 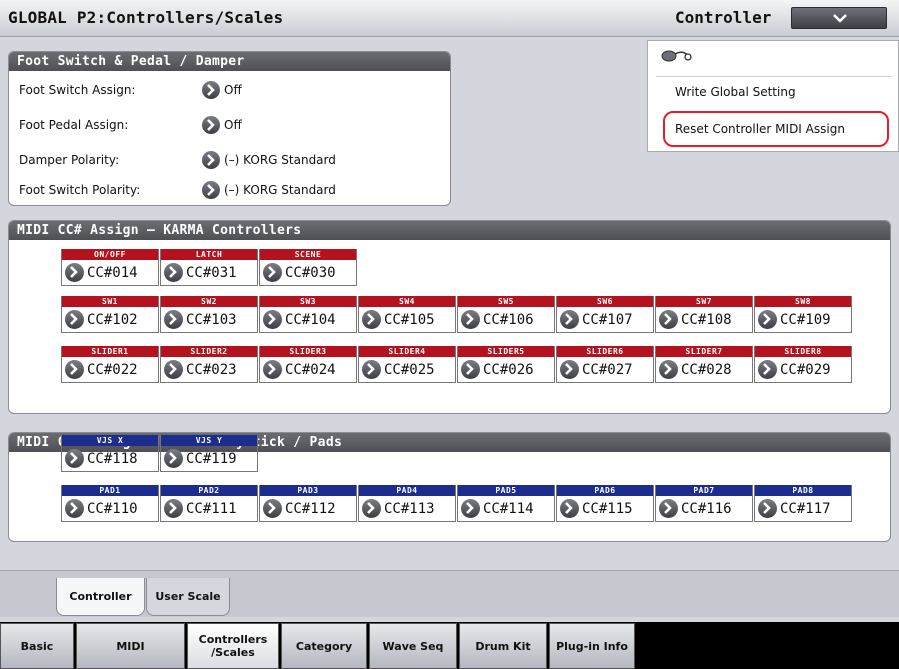 I want to click on cc-value-selector: CC#117, so click(x=794, y=508).